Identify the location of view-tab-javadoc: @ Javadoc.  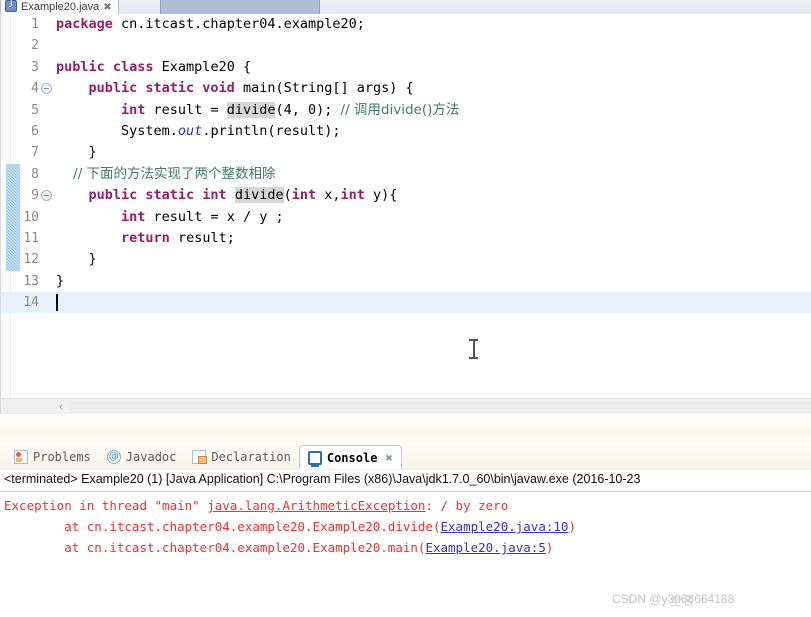
(142, 457).